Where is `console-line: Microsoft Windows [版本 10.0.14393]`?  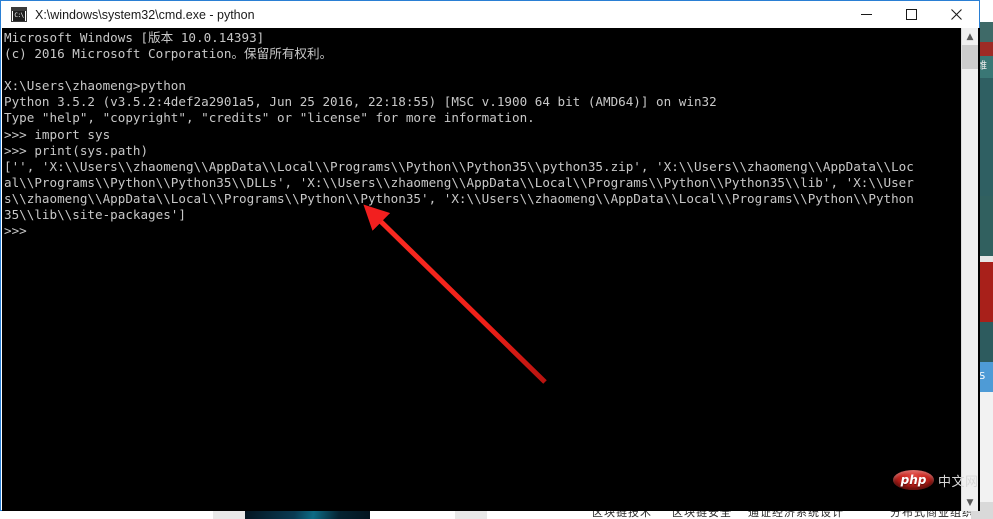
console-line: Microsoft Windows [版本 10.0.14393] is located at coordinates (134, 37).